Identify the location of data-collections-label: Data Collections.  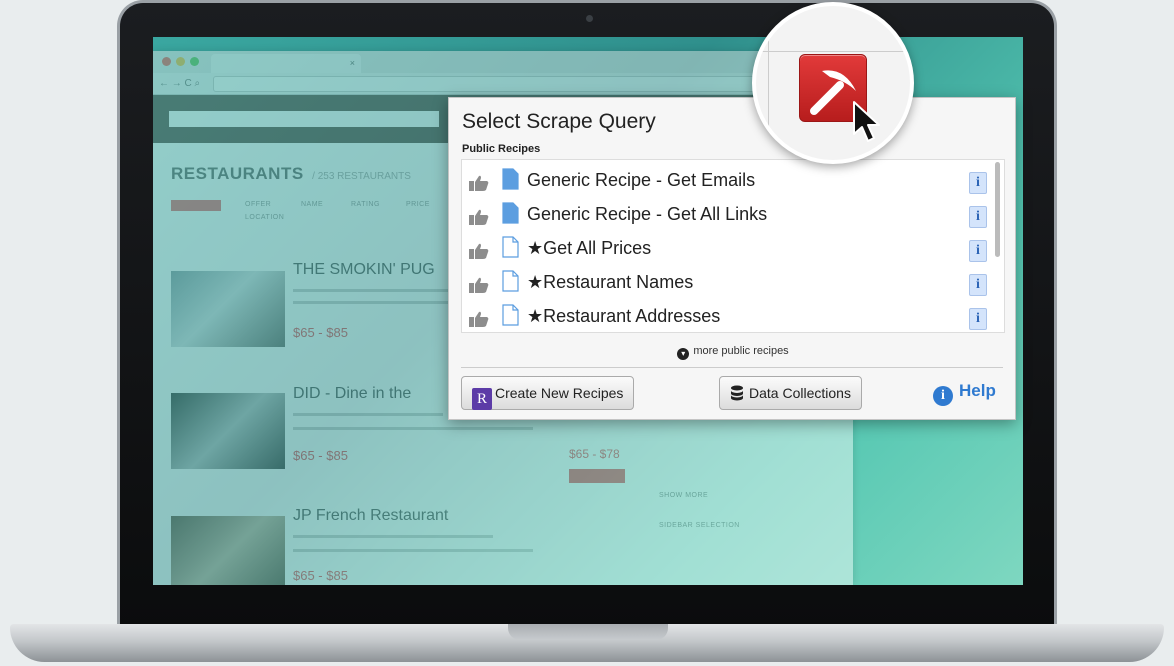
(800, 393).